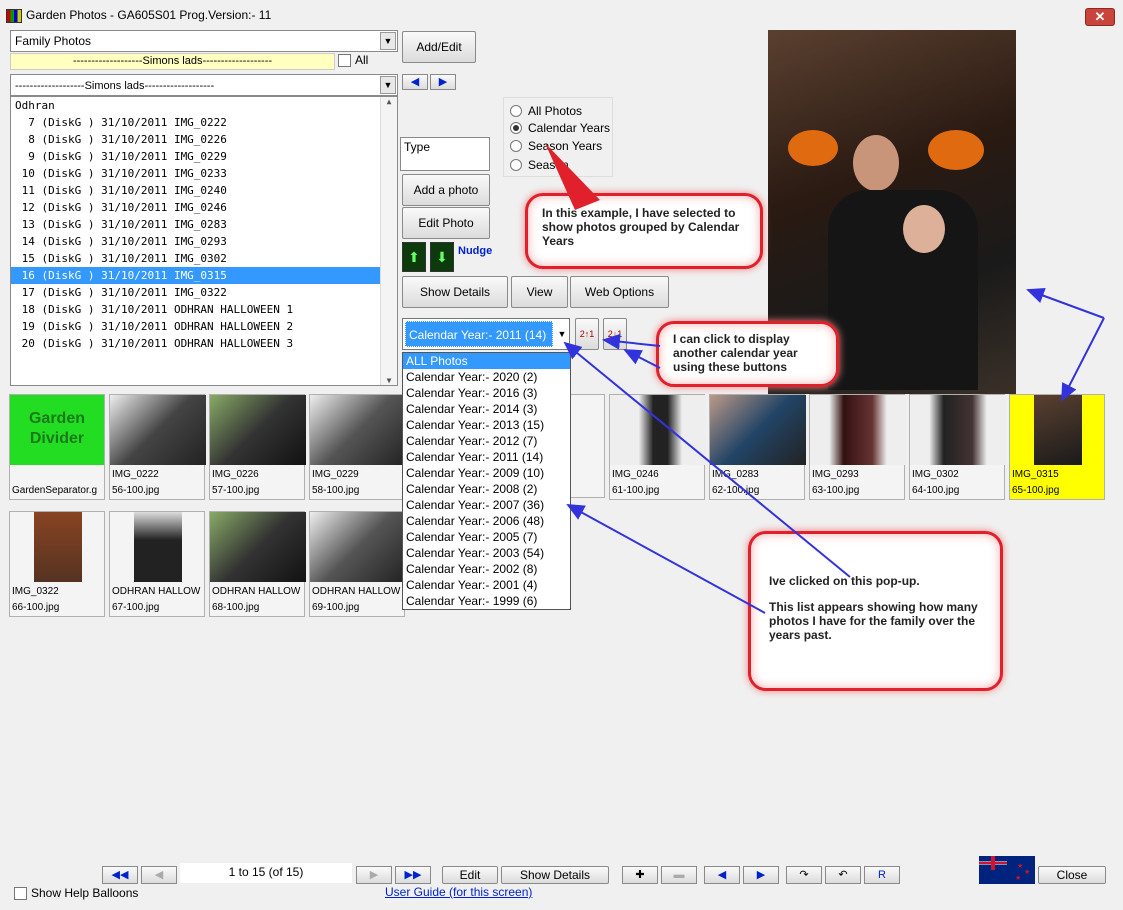  Describe the element at coordinates (20, 893) in the screenshot. I see `help-balloons-checkbox` at that location.